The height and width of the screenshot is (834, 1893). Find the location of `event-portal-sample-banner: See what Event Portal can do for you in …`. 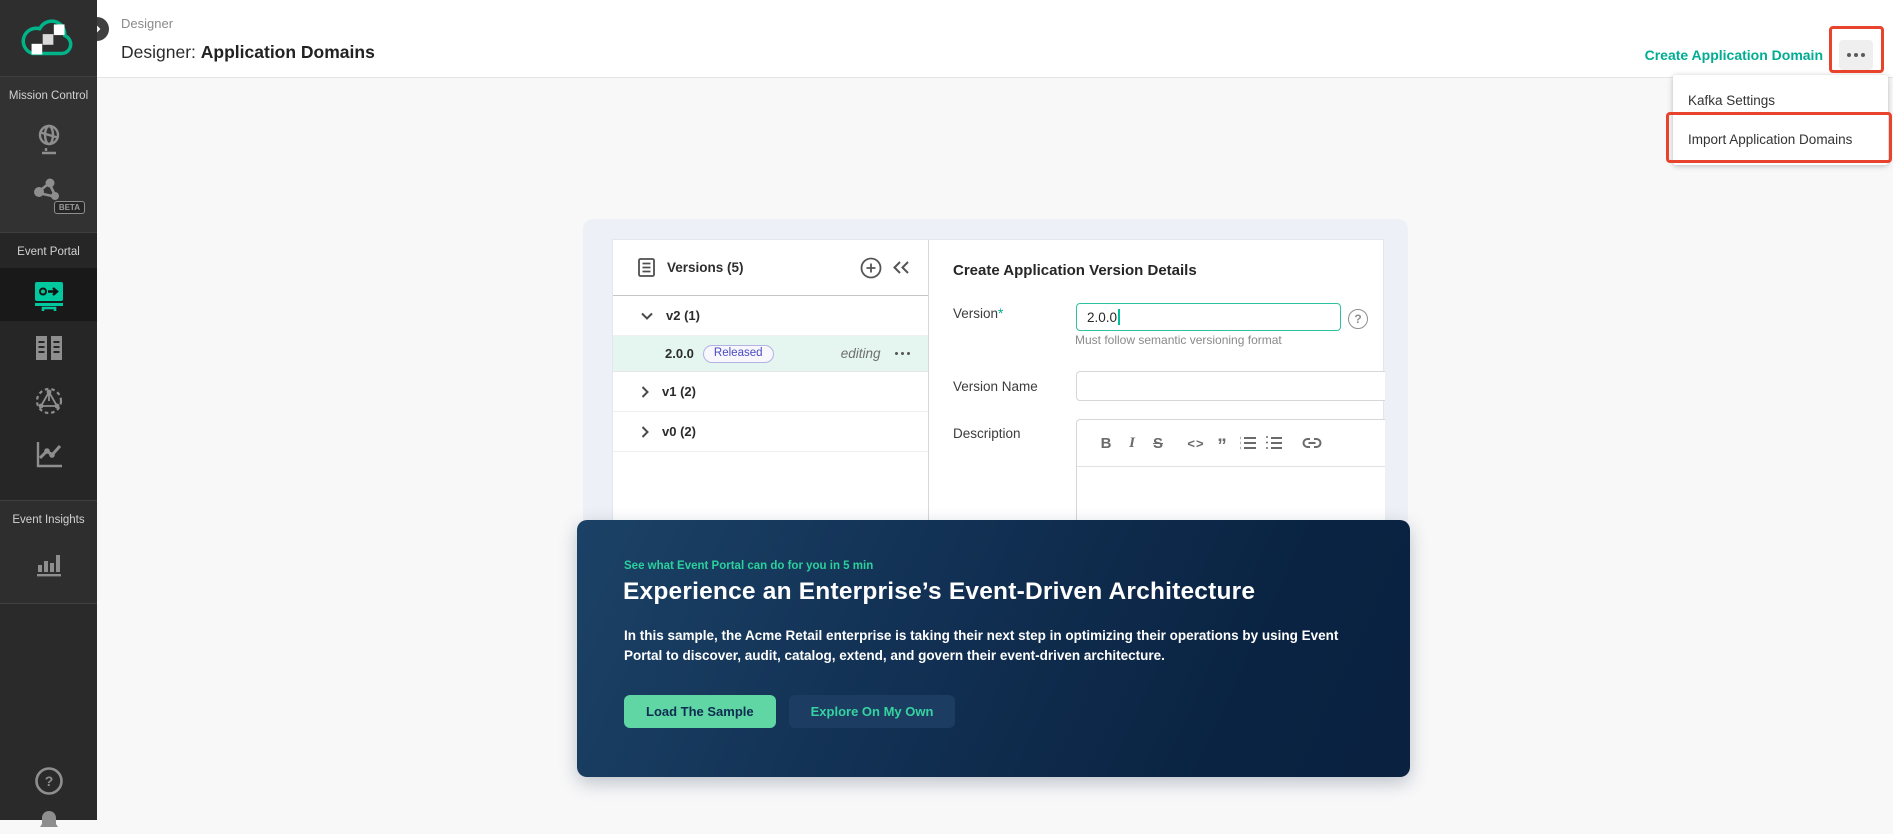

event-portal-sample-banner: See what Event Portal can do for you in … is located at coordinates (993, 648).